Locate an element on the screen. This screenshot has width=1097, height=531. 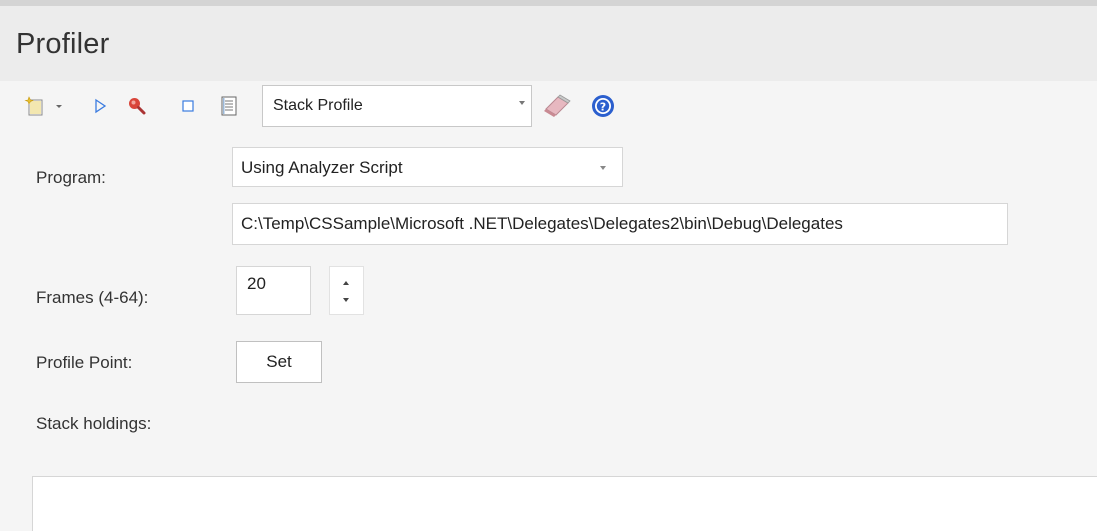
toolbar: ? is located at coordinates (548, 106).